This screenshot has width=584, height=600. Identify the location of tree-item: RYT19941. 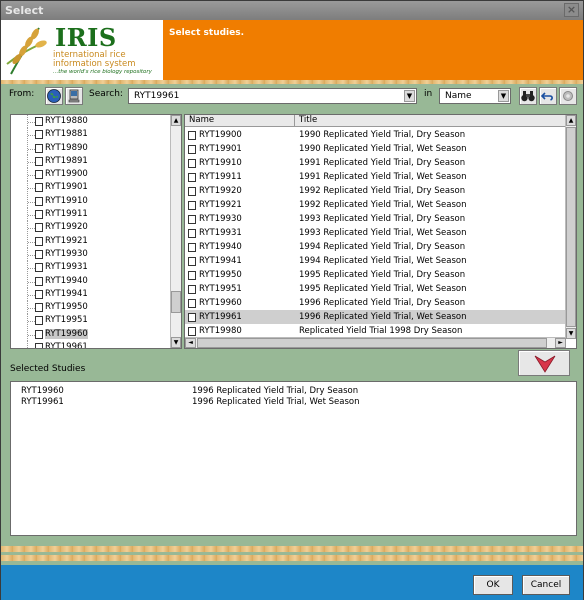
(96, 294).